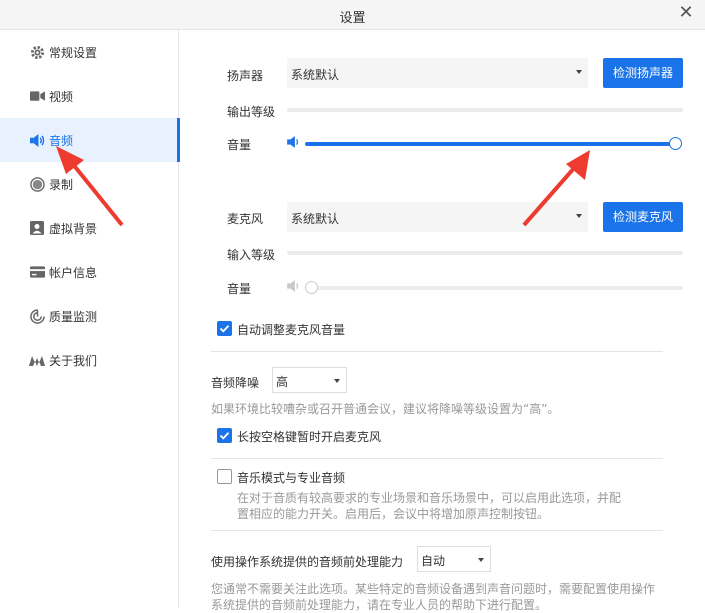  What do you see at coordinates (393, 514) in the screenshot?
I see `music-mode-hint-line2: 置相应的能力开关。启用后，会议中将增加原声控制按钮。` at bounding box center [393, 514].